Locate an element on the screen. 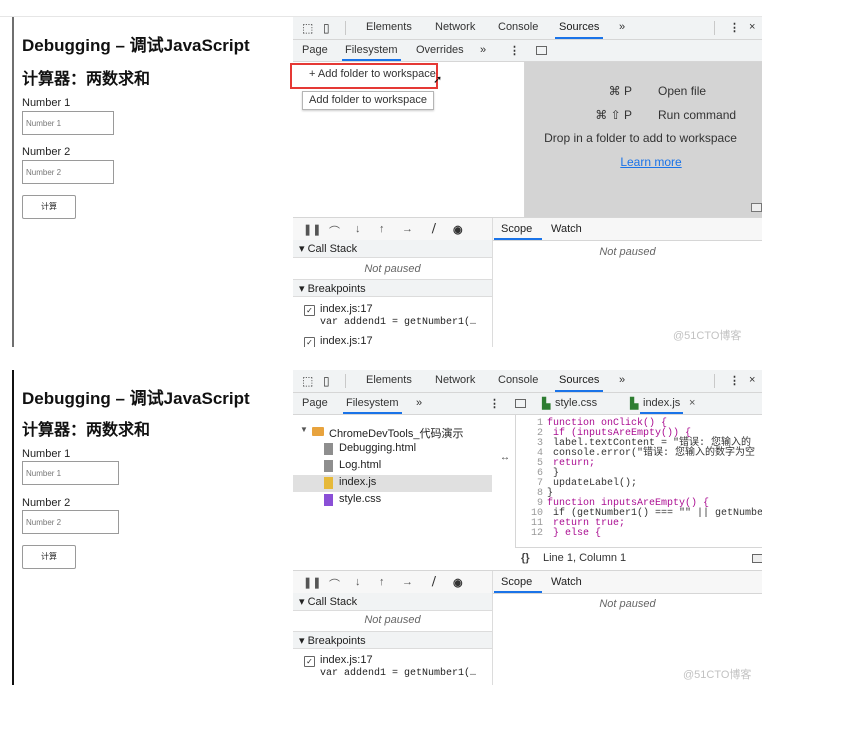  close-tab-icon: × is located at coordinates (692, 403).